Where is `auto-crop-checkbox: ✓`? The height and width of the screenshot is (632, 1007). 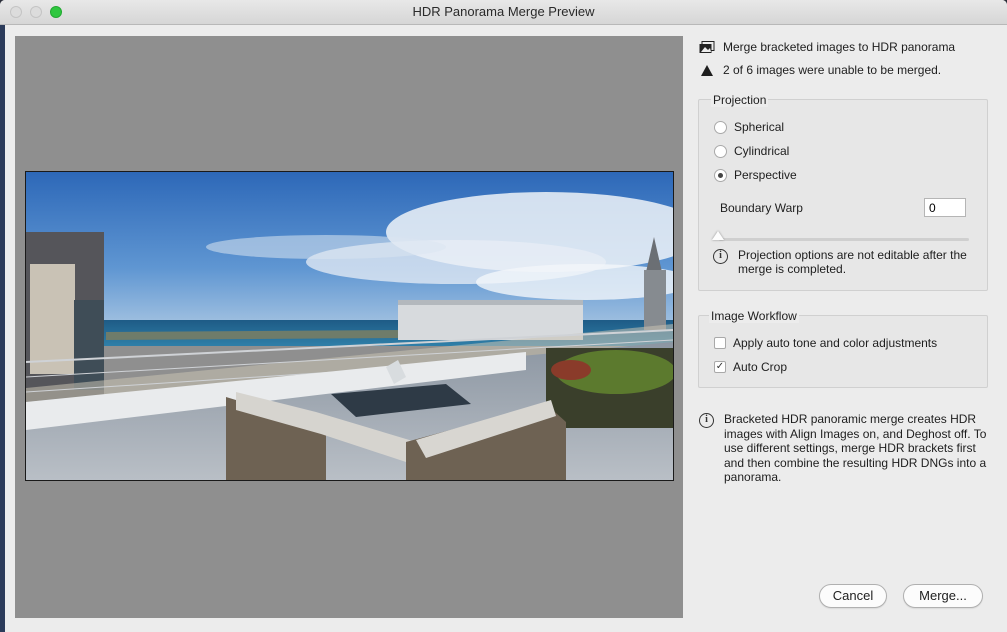 auto-crop-checkbox: ✓ is located at coordinates (720, 367).